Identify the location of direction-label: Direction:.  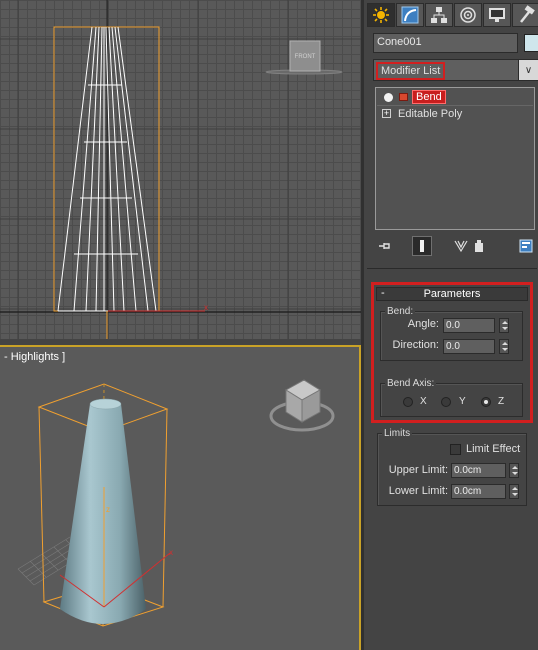
(415, 345).